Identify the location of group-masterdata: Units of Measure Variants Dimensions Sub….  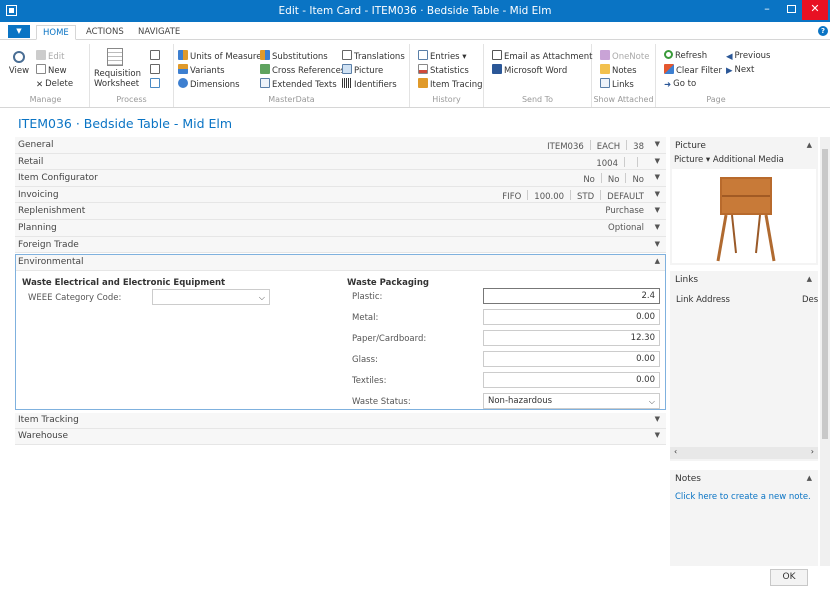
(292, 75).